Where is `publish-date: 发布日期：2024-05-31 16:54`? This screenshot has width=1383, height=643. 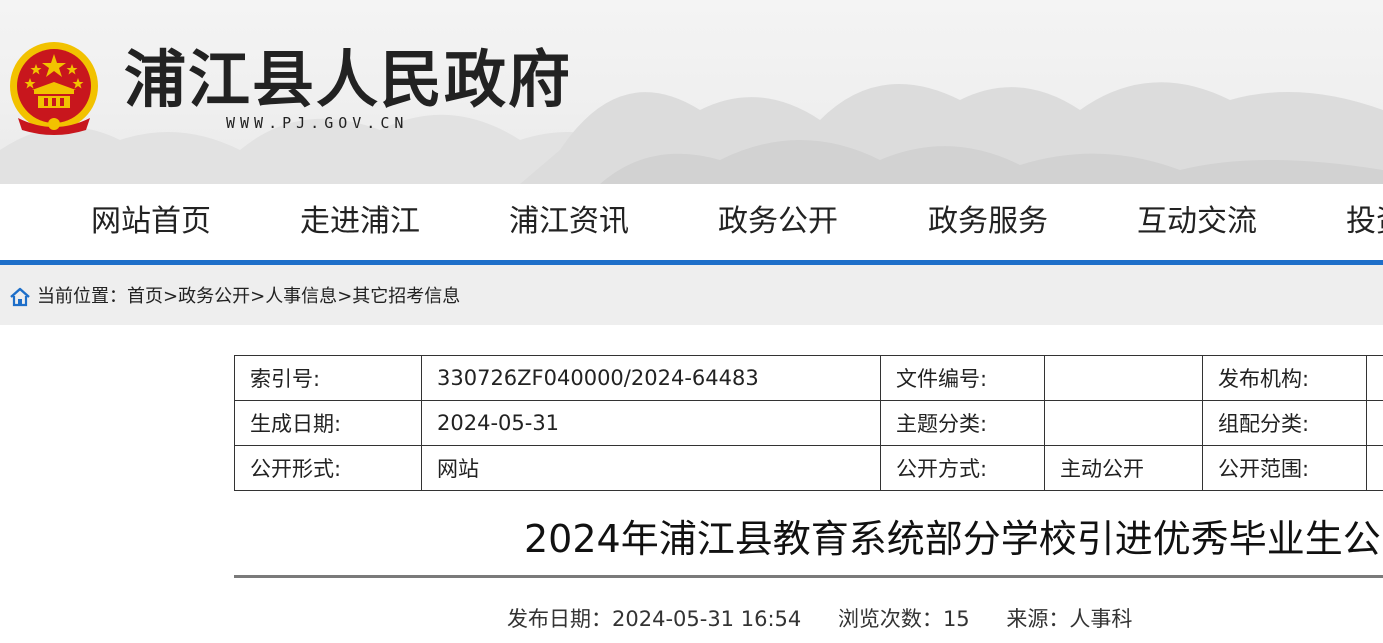
publish-date: 发布日期：2024-05-31 16:54 is located at coordinates (654, 619).